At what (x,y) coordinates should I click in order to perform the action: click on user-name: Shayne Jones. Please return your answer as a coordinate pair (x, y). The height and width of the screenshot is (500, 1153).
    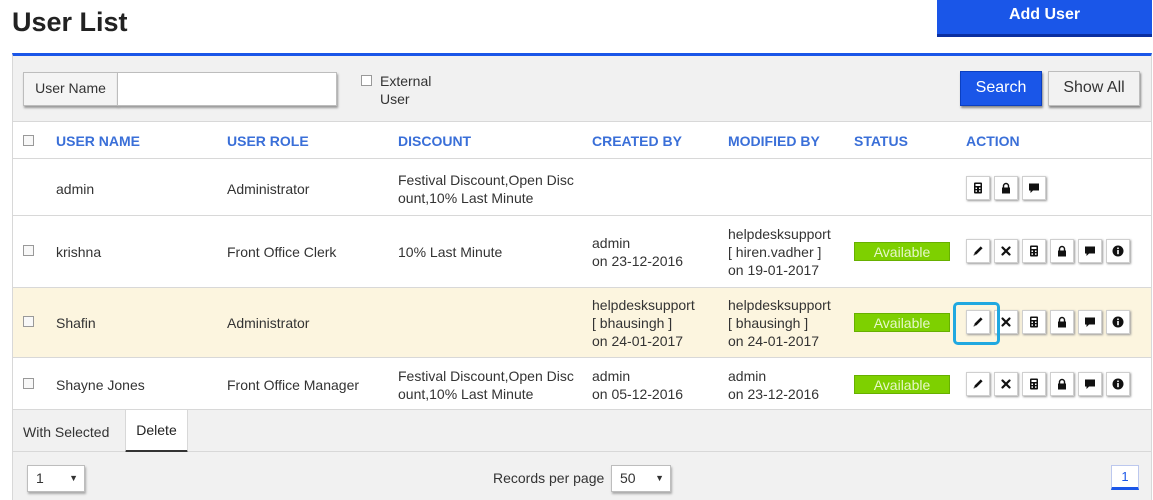
    Looking at the image, I should click on (100, 385).